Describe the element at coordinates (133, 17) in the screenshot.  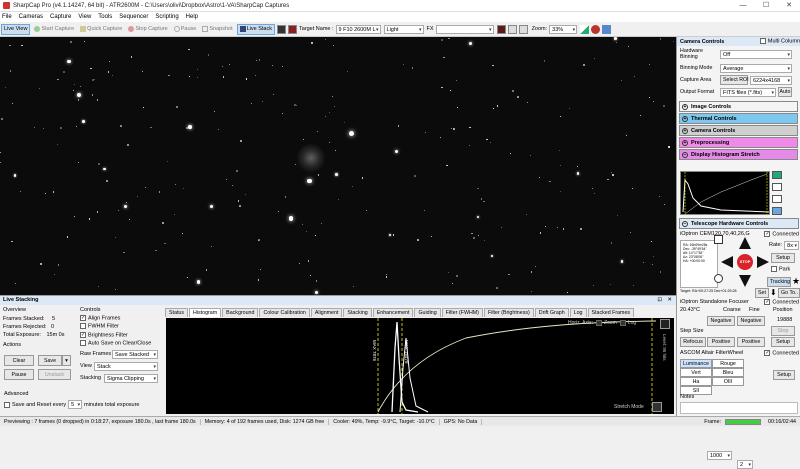
I see `menu-sequencer: Sequencer` at that location.